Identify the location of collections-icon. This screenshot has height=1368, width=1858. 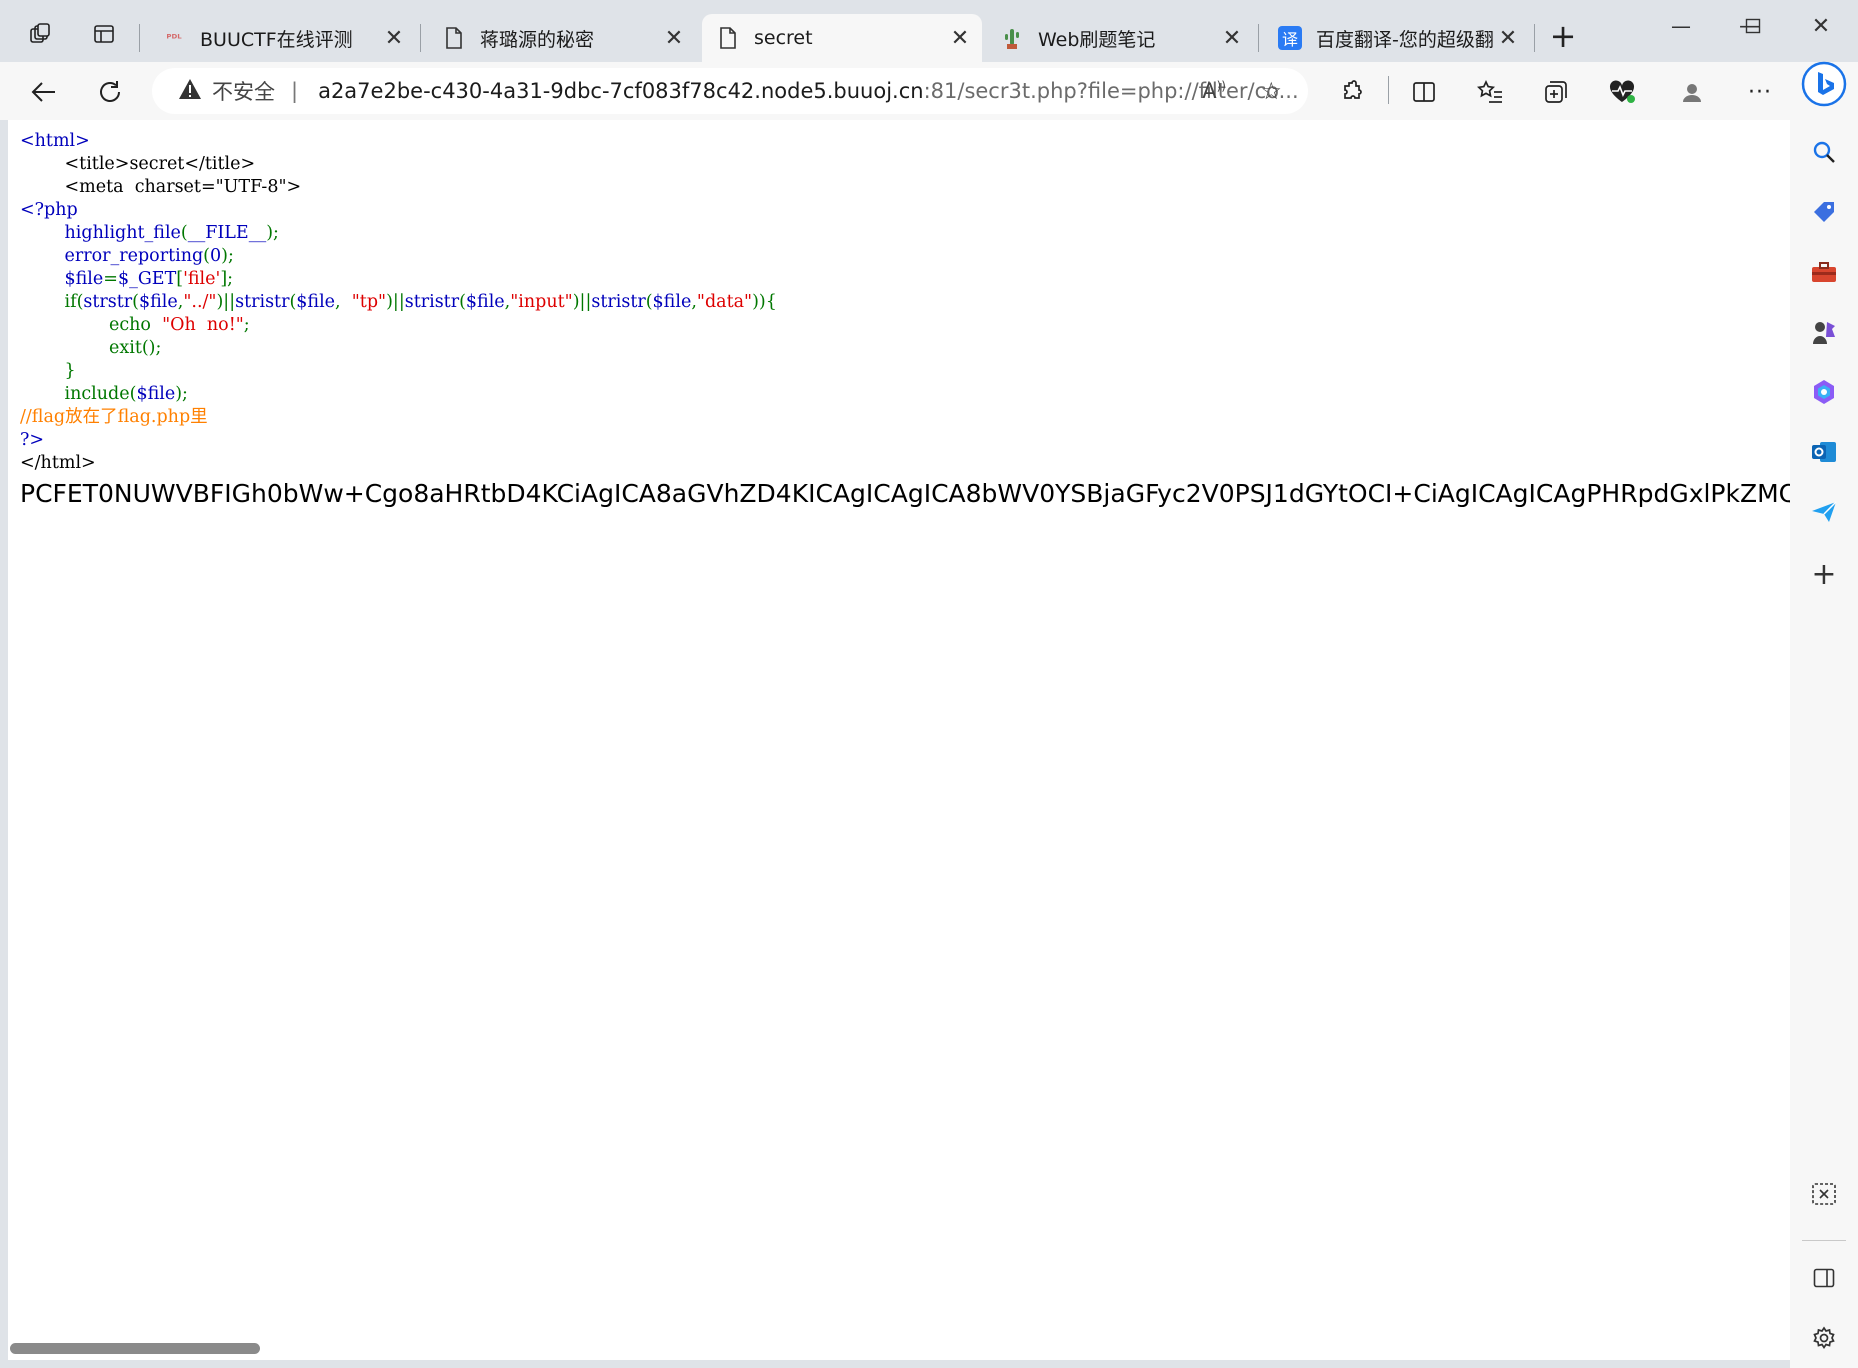
(1556, 92).